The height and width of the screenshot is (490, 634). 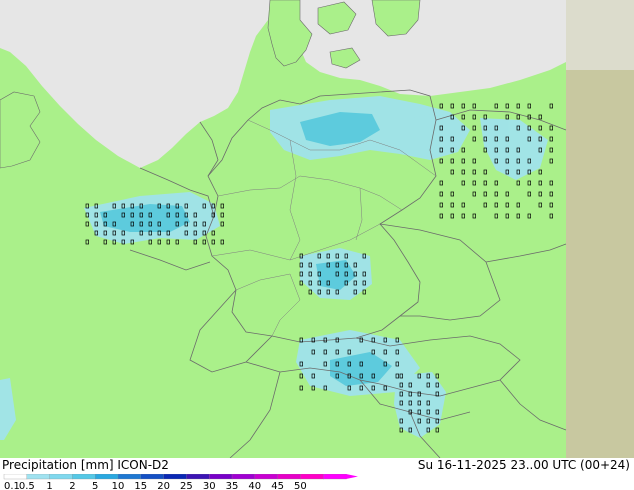 What do you see at coordinates (352, 476) in the screenshot?
I see `legend-arrow` at bounding box center [352, 476].